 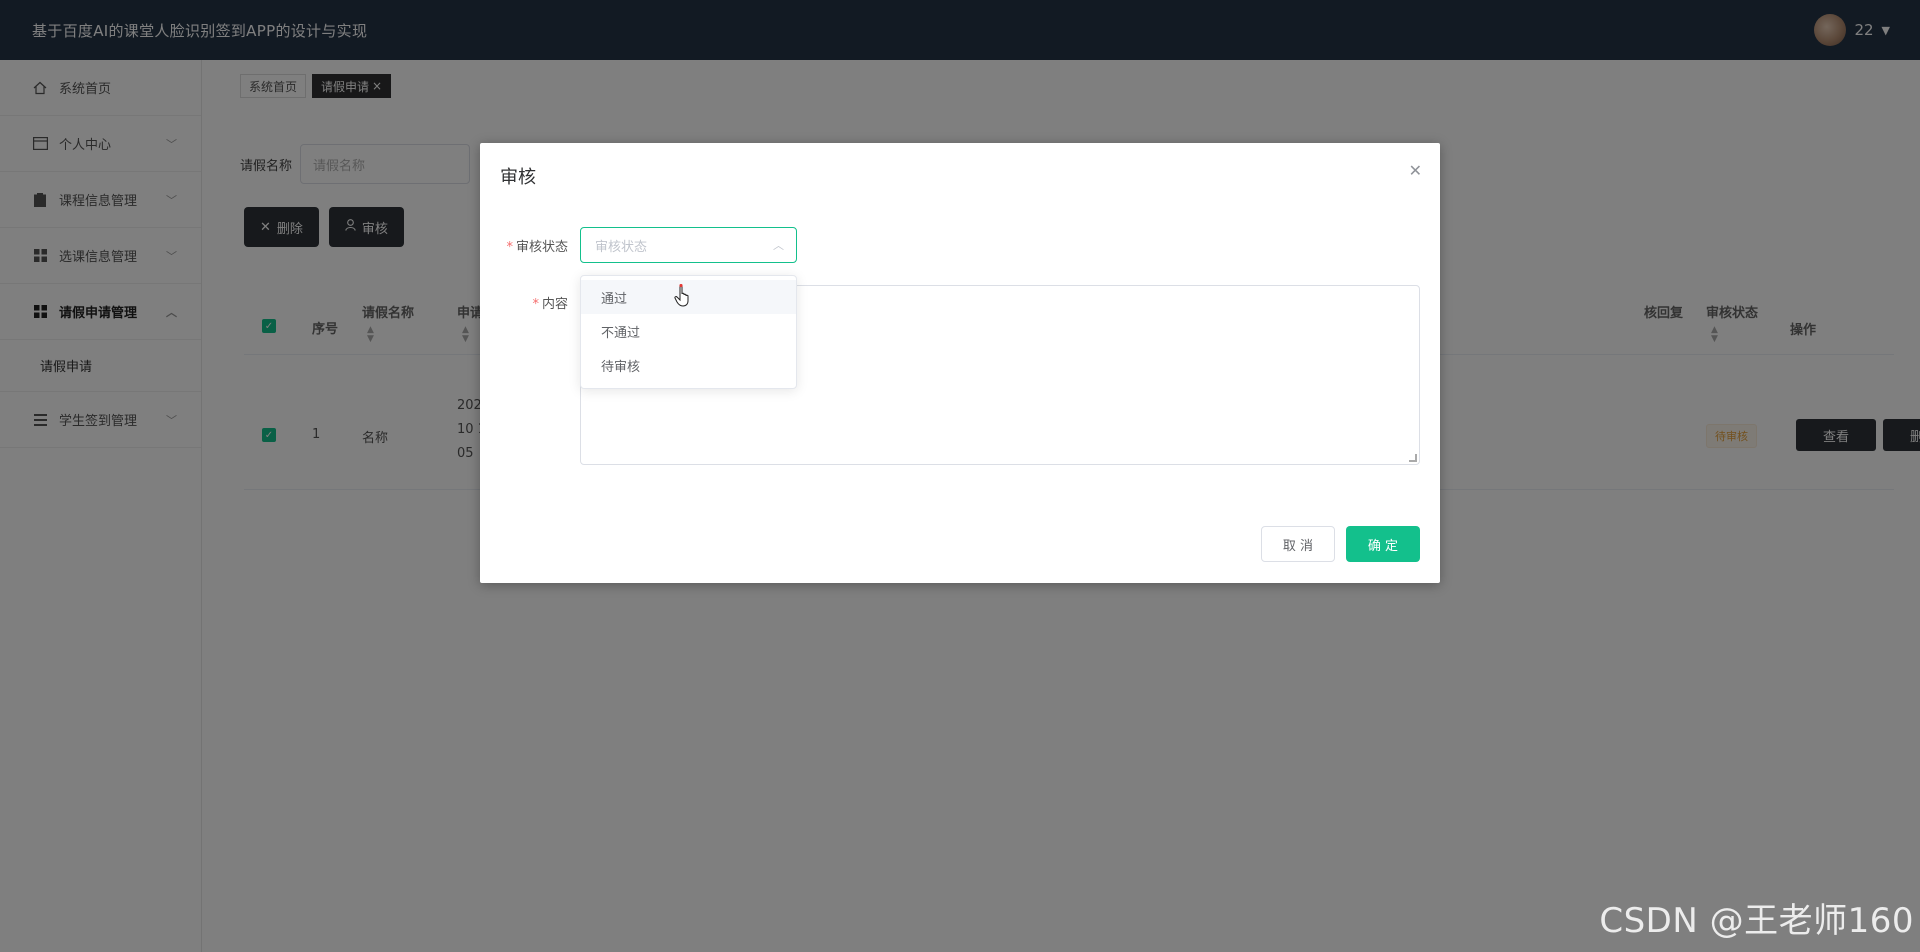 I want to click on chevron-up-icon: ︿, so click(x=778, y=245).